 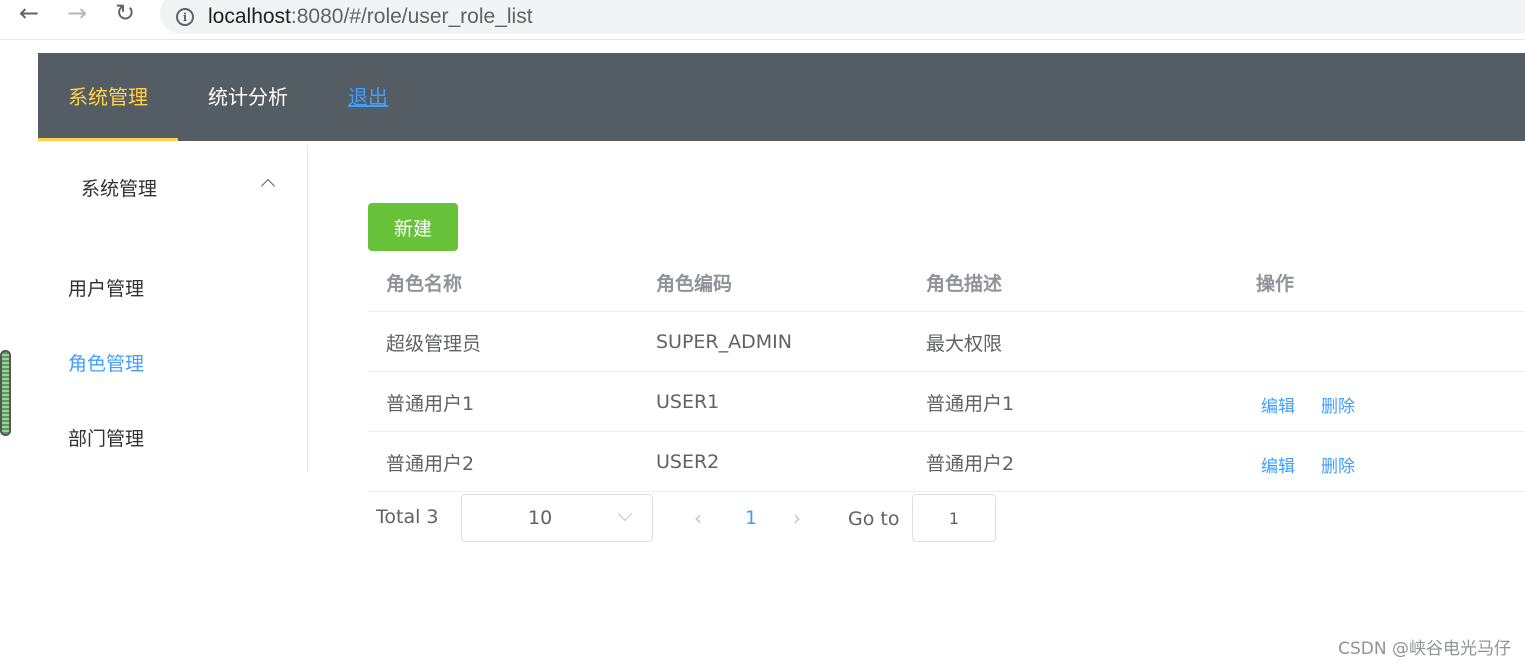 I want to click on top-menu-statistics: 统计分析, so click(x=248, y=97).